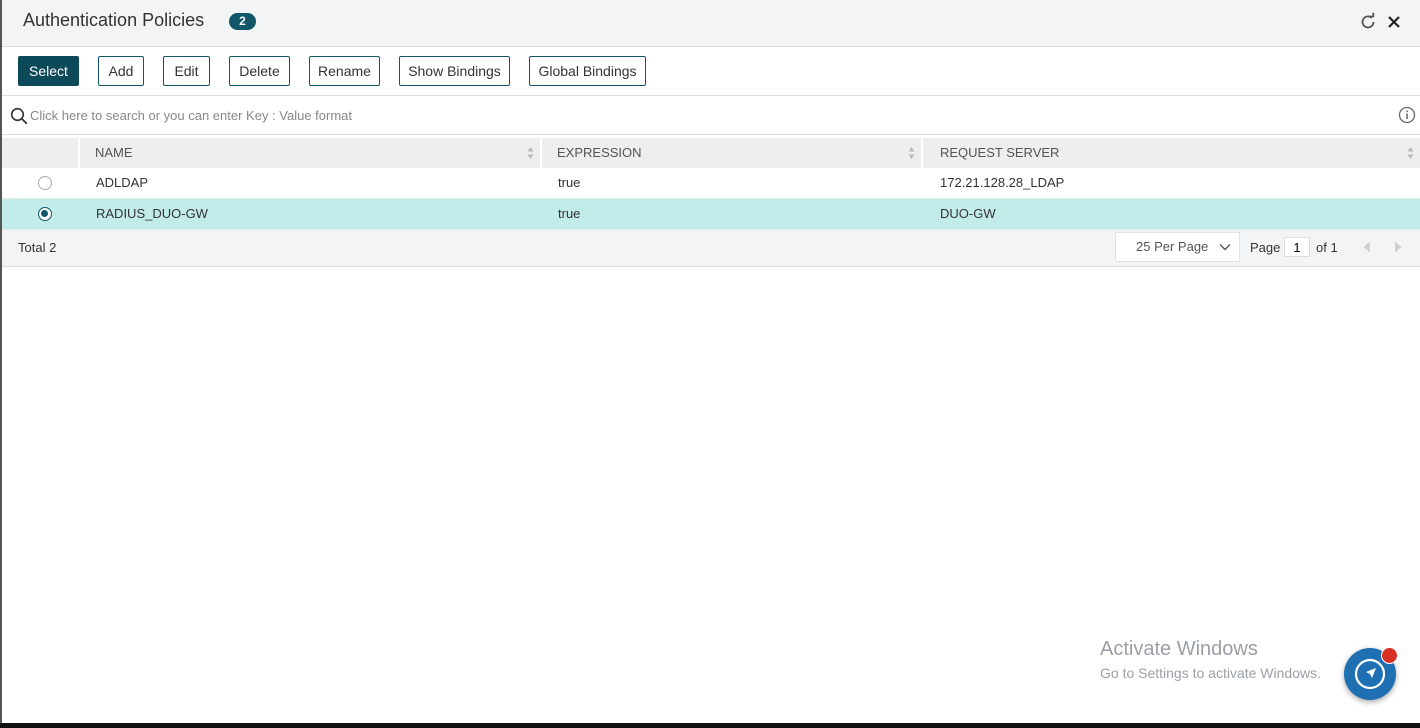 The image size is (1420, 728). What do you see at coordinates (1367, 247) in the screenshot?
I see `previous-page-icon` at bounding box center [1367, 247].